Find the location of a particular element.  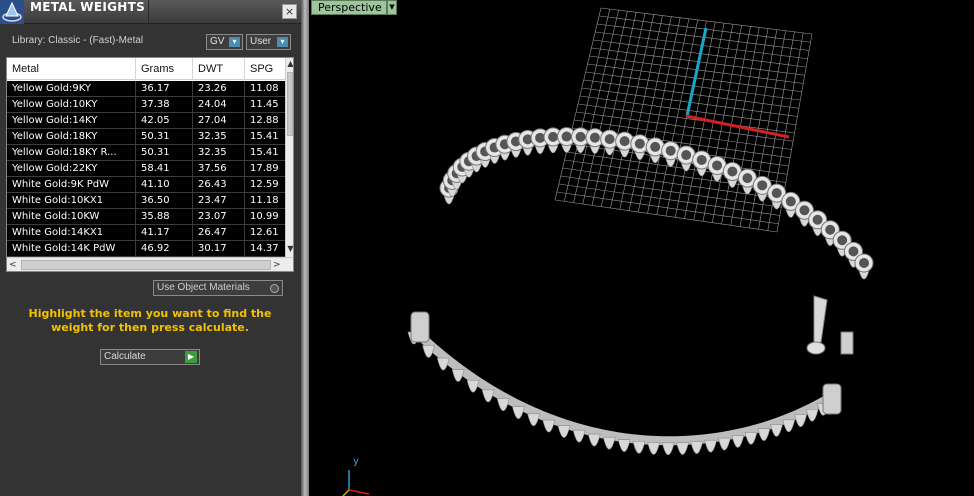

close-icon: × is located at coordinates (289, 11).